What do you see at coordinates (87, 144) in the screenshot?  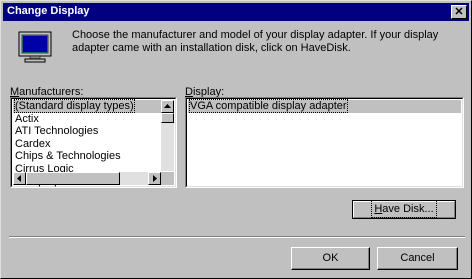 I see `list-item: Cardex` at bounding box center [87, 144].